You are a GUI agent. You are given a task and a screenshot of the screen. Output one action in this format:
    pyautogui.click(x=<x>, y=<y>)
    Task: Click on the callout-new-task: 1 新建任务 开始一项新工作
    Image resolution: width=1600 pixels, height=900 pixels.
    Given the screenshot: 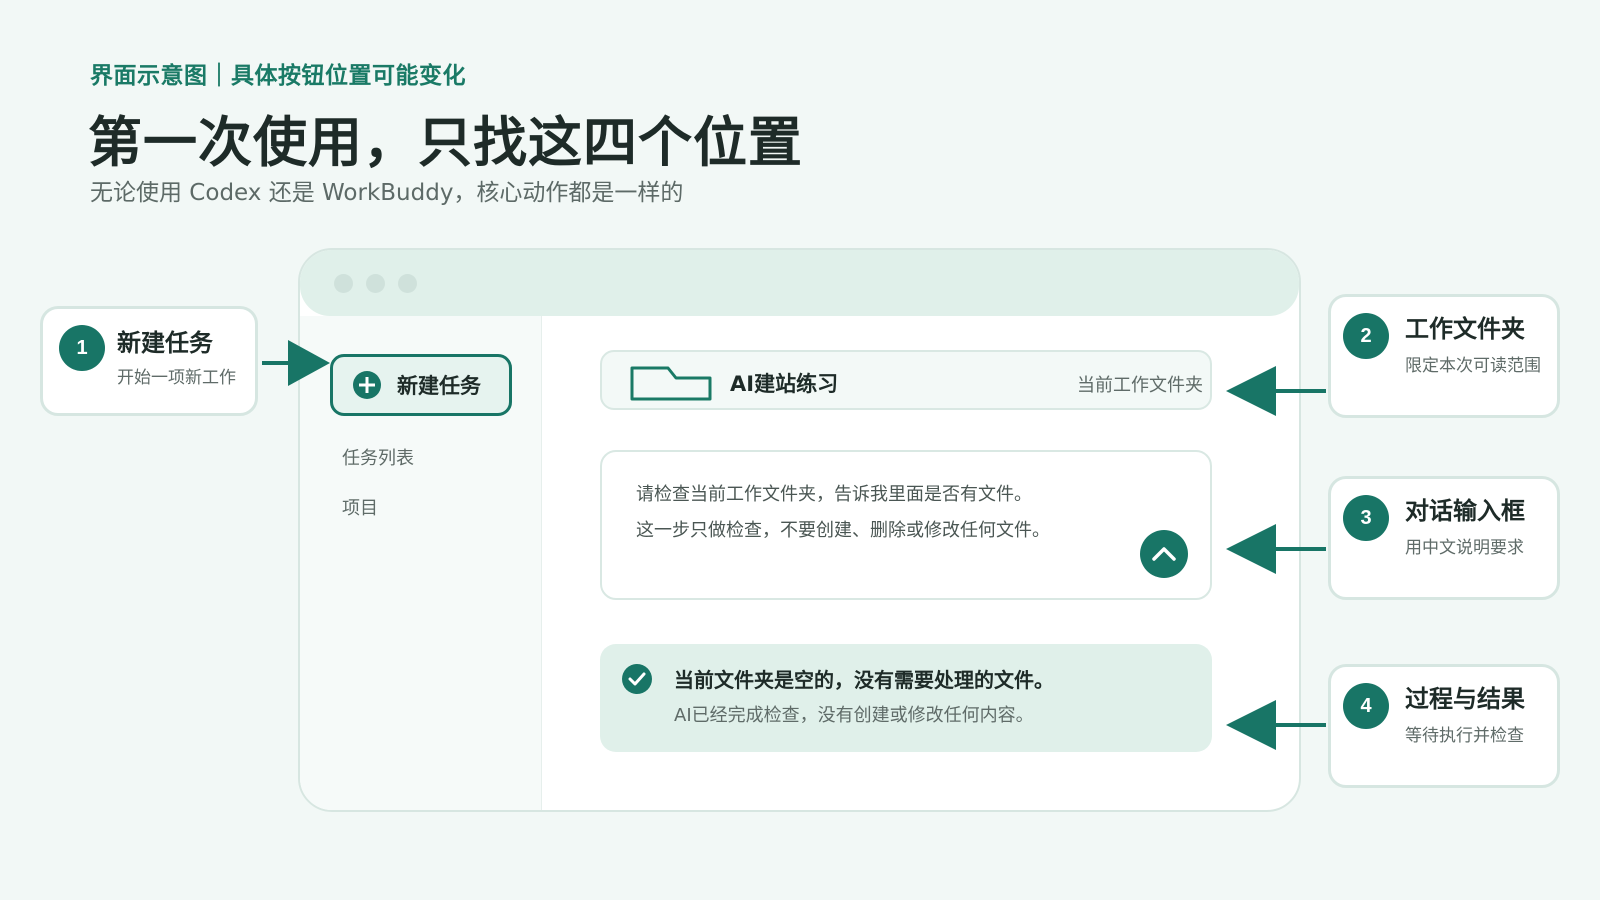 What is the action you would take?
    pyautogui.click(x=149, y=361)
    